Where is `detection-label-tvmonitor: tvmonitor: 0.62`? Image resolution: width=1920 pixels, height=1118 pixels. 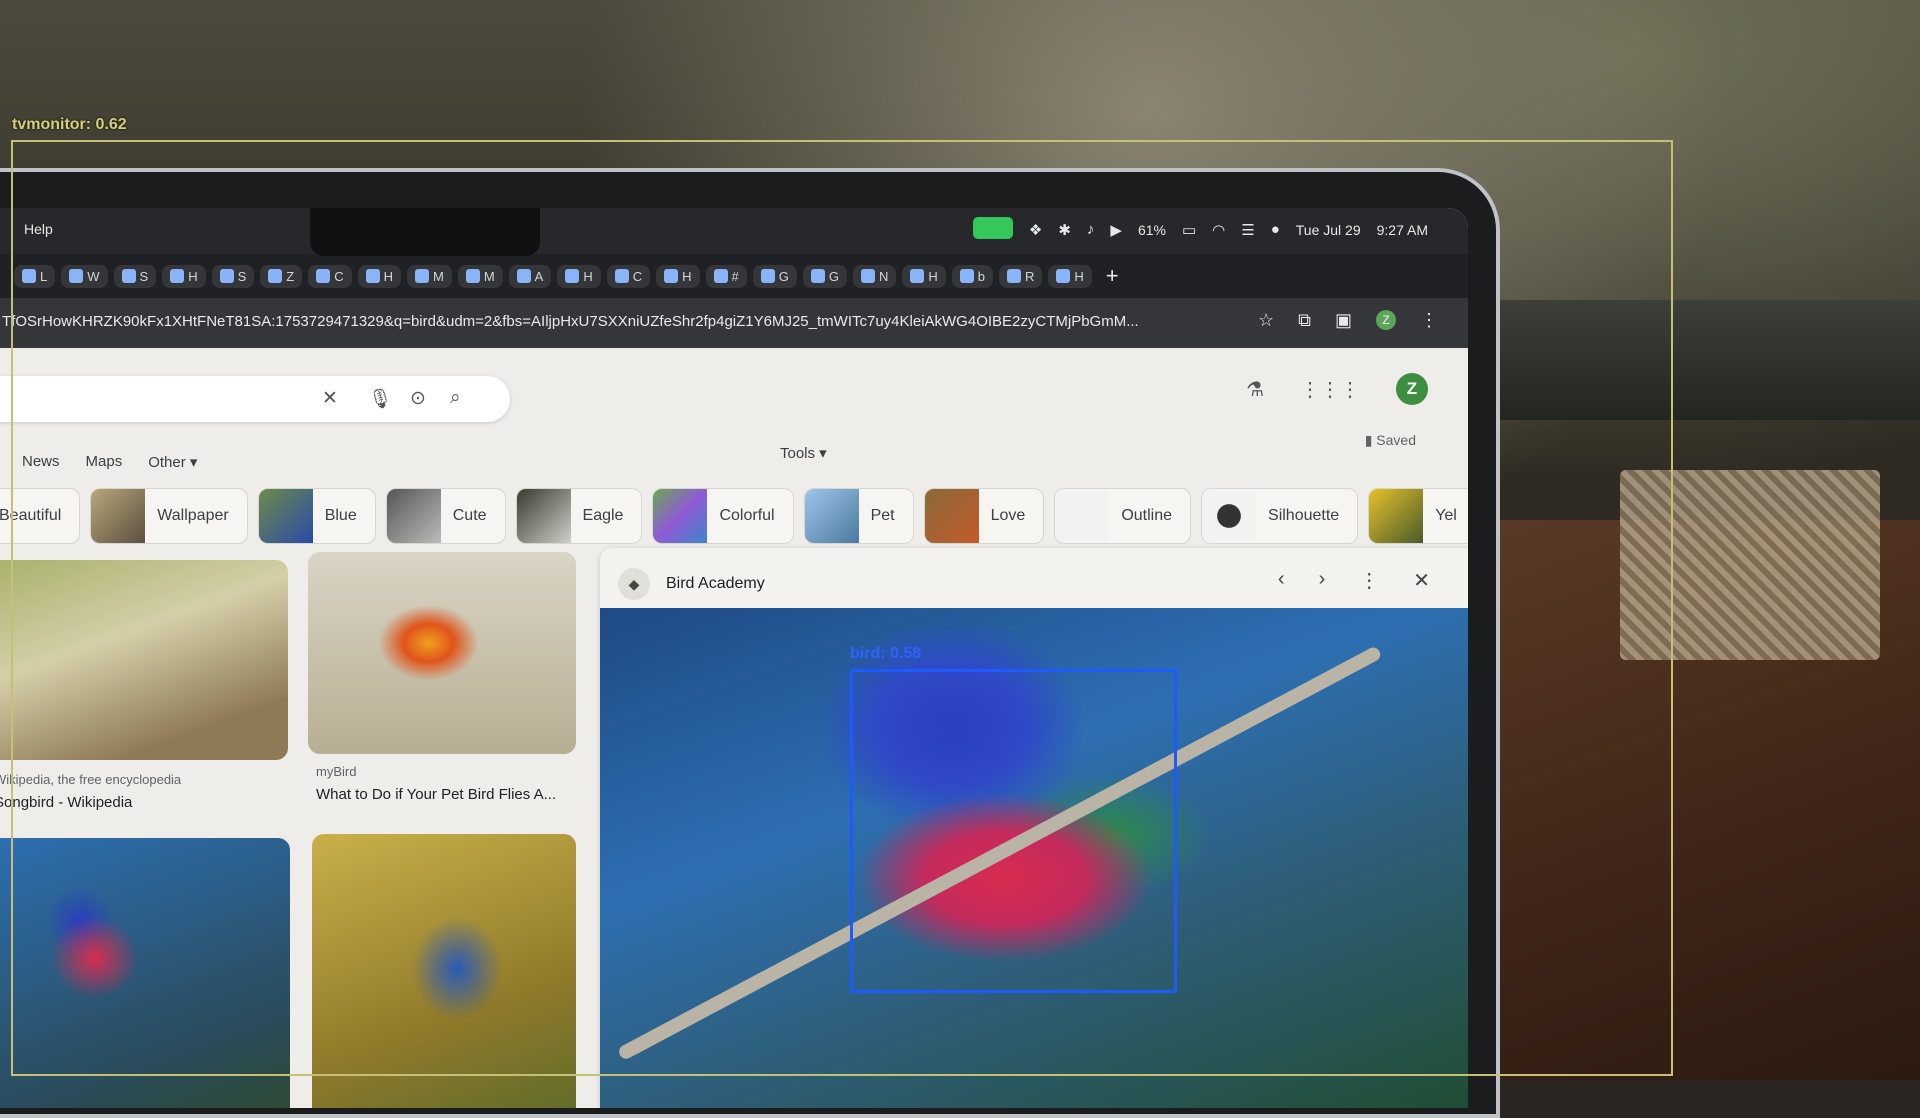
detection-label-tvmonitor: tvmonitor: 0.62 is located at coordinates (69, 124).